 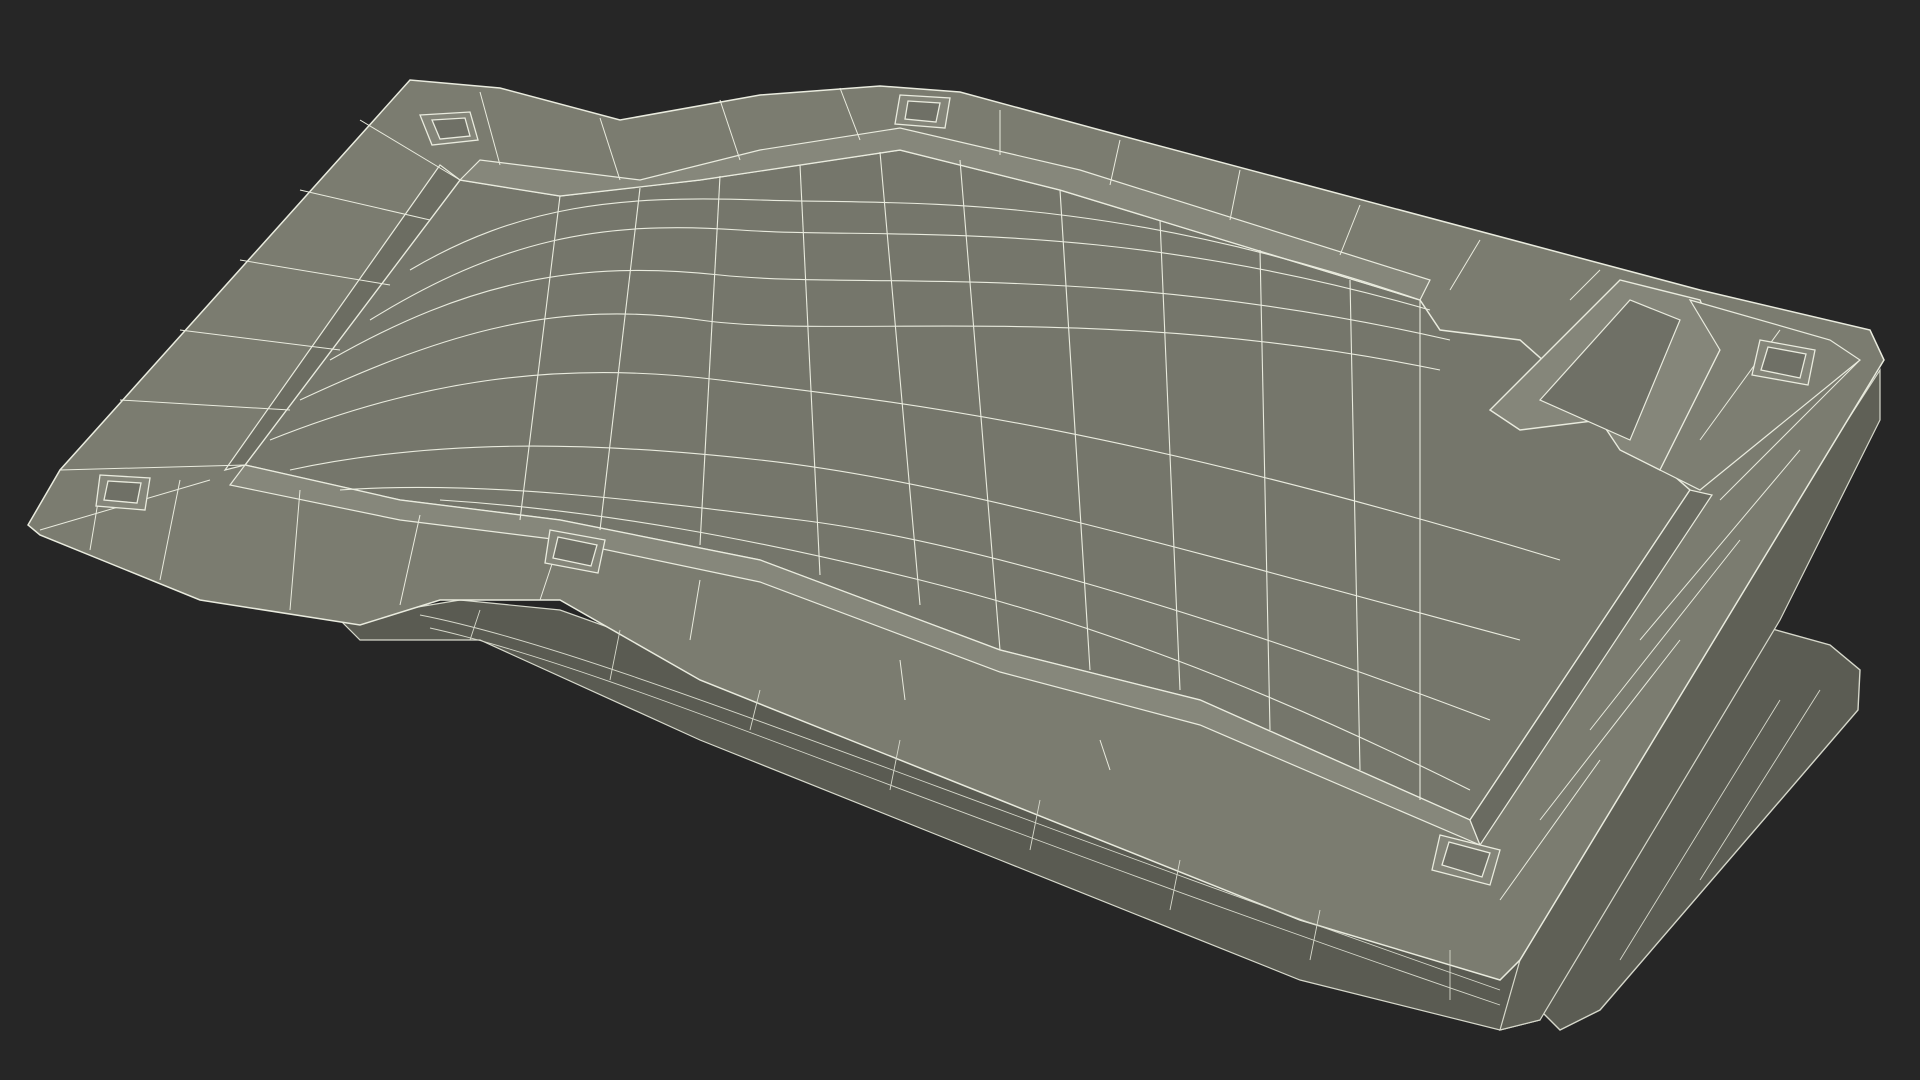 What do you see at coordinates (123, 492) in the screenshot?
I see `screw-socket-left` at bounding box center [123, 492].